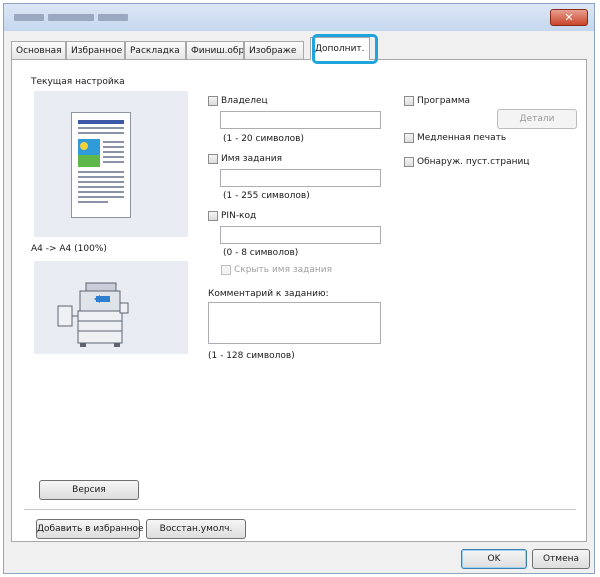 This screenshot has height=577, width=600. What do you see at coordinates (239, 216) in the screenshot?
I see `pin-label: PIN-код` at bounding box center [239, 216].